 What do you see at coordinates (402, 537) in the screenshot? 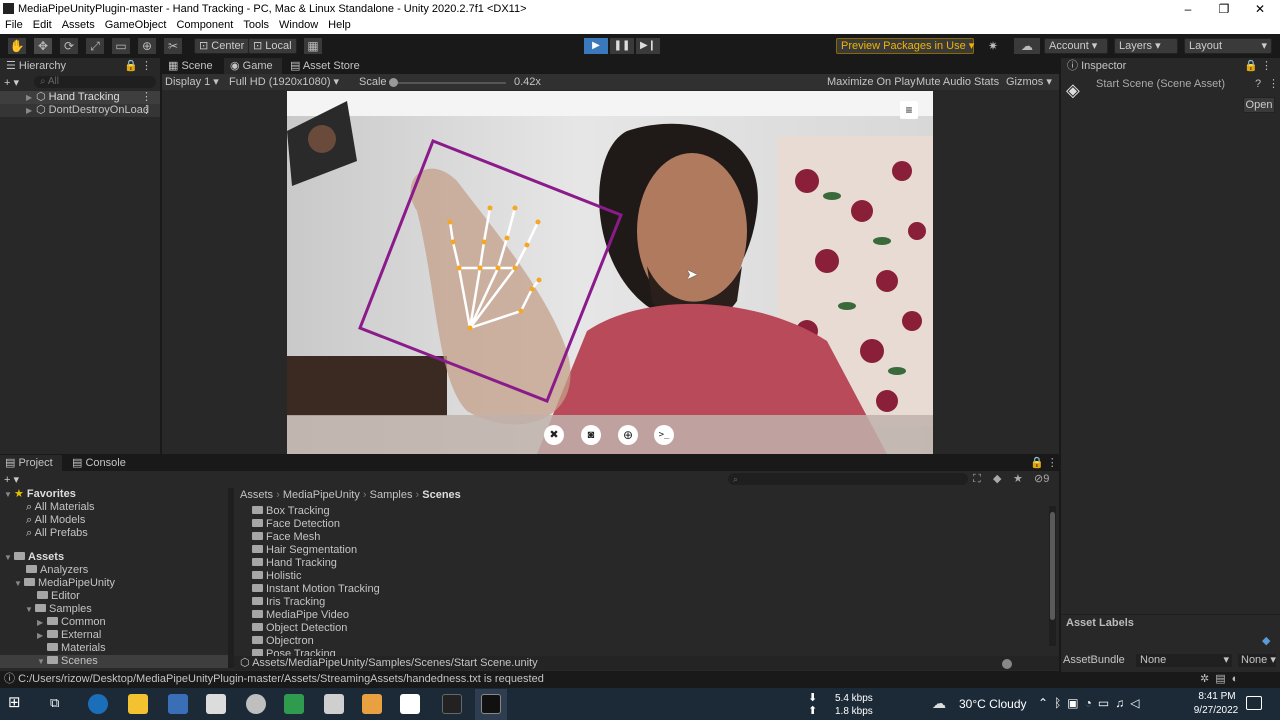
I see `list-item: Face Mesh` at bounding box center [402, 537].